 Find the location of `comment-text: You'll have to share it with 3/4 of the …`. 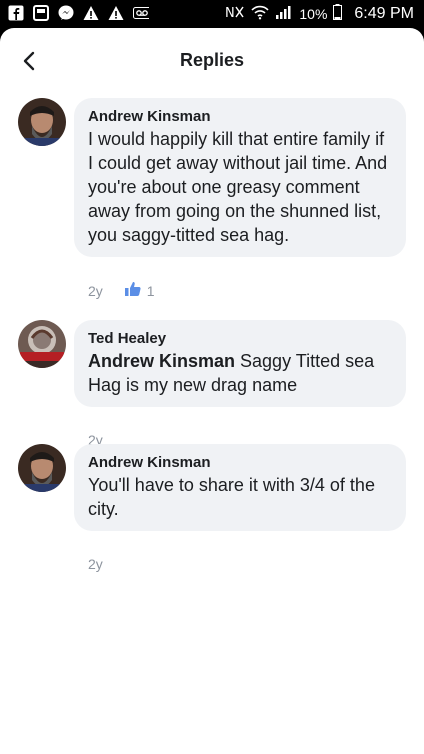

comment-text: You'll have to share it with 3/4 of the … is located at coordinates (231, 497).